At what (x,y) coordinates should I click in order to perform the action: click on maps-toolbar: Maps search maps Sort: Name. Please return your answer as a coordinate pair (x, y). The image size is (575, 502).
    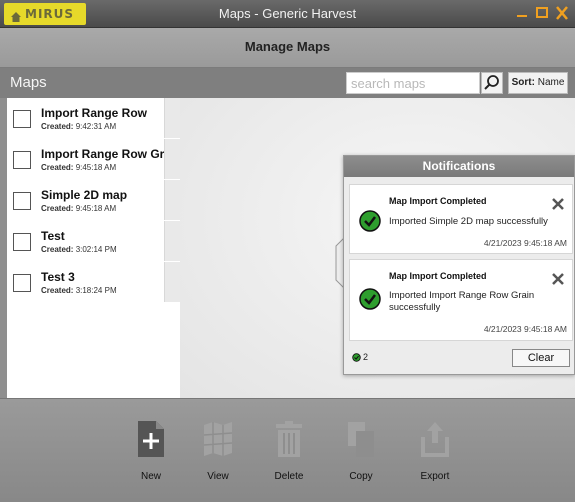
    Looking at the image, I should click on (287, 83).